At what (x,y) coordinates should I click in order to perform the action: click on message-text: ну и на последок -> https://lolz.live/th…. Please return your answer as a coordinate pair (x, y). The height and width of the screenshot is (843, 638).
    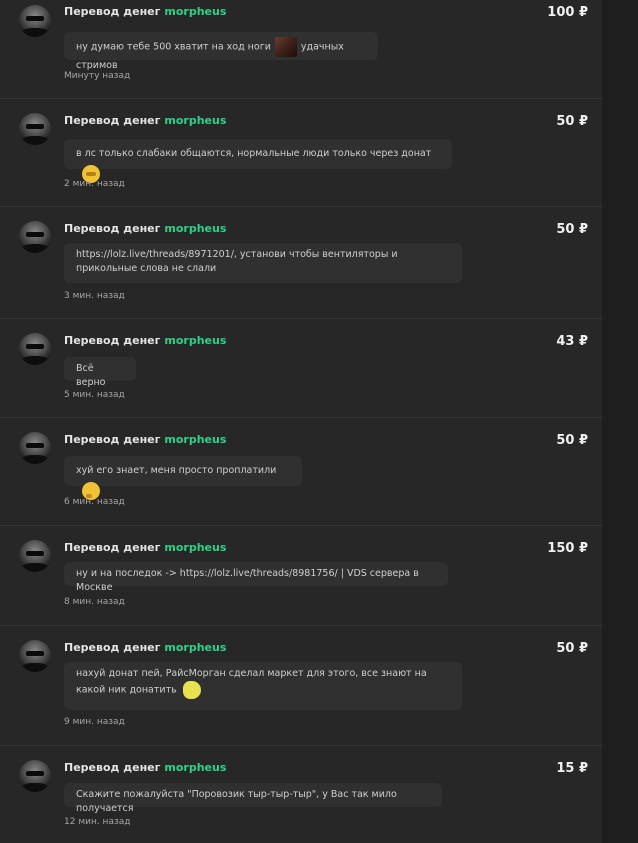
    Looking at the image, I should click on (247, 580).